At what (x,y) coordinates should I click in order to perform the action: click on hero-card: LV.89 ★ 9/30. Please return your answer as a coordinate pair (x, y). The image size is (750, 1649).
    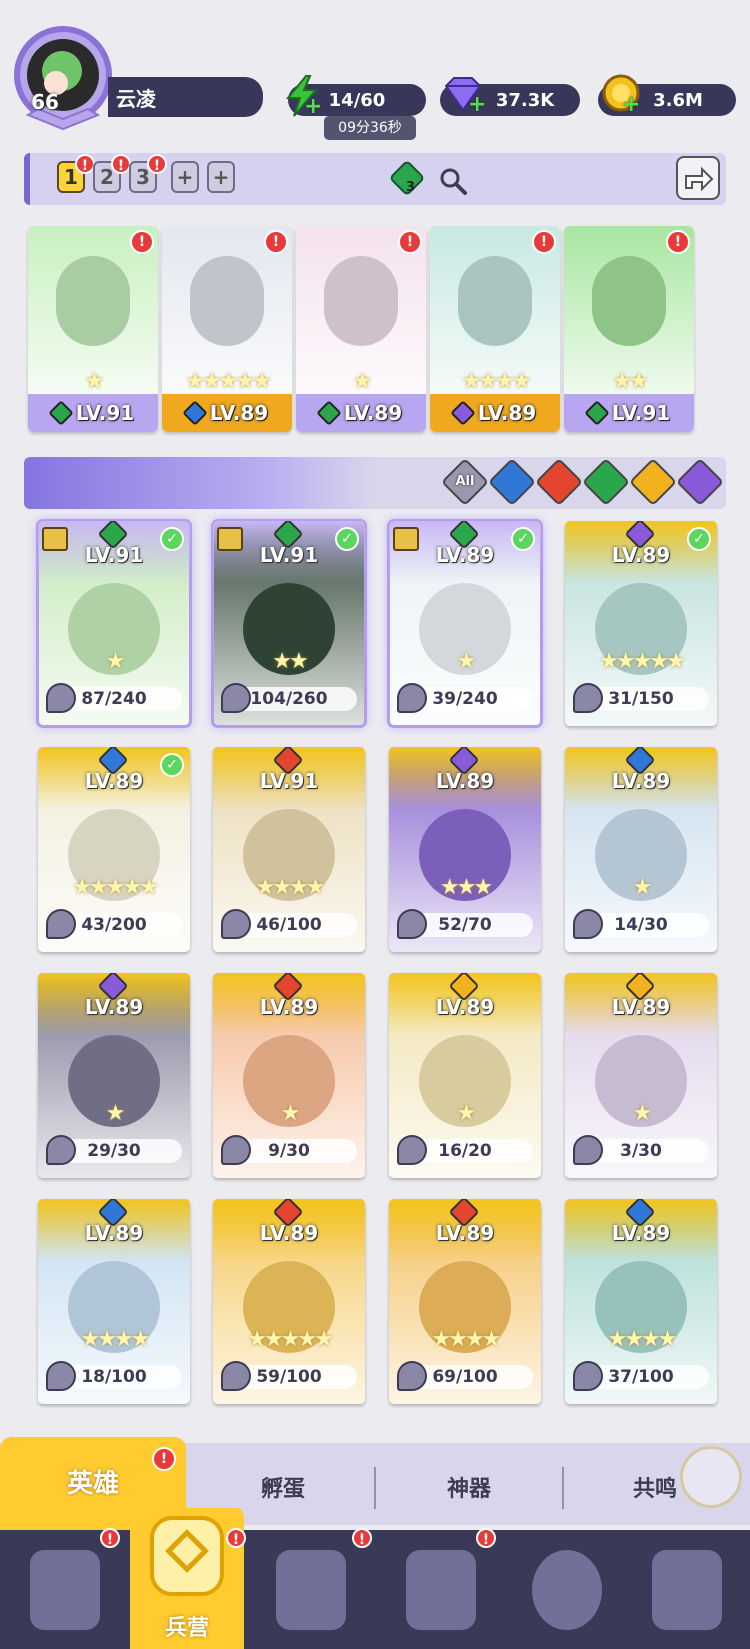
    Looking at the image, I should click on (289, 1075).